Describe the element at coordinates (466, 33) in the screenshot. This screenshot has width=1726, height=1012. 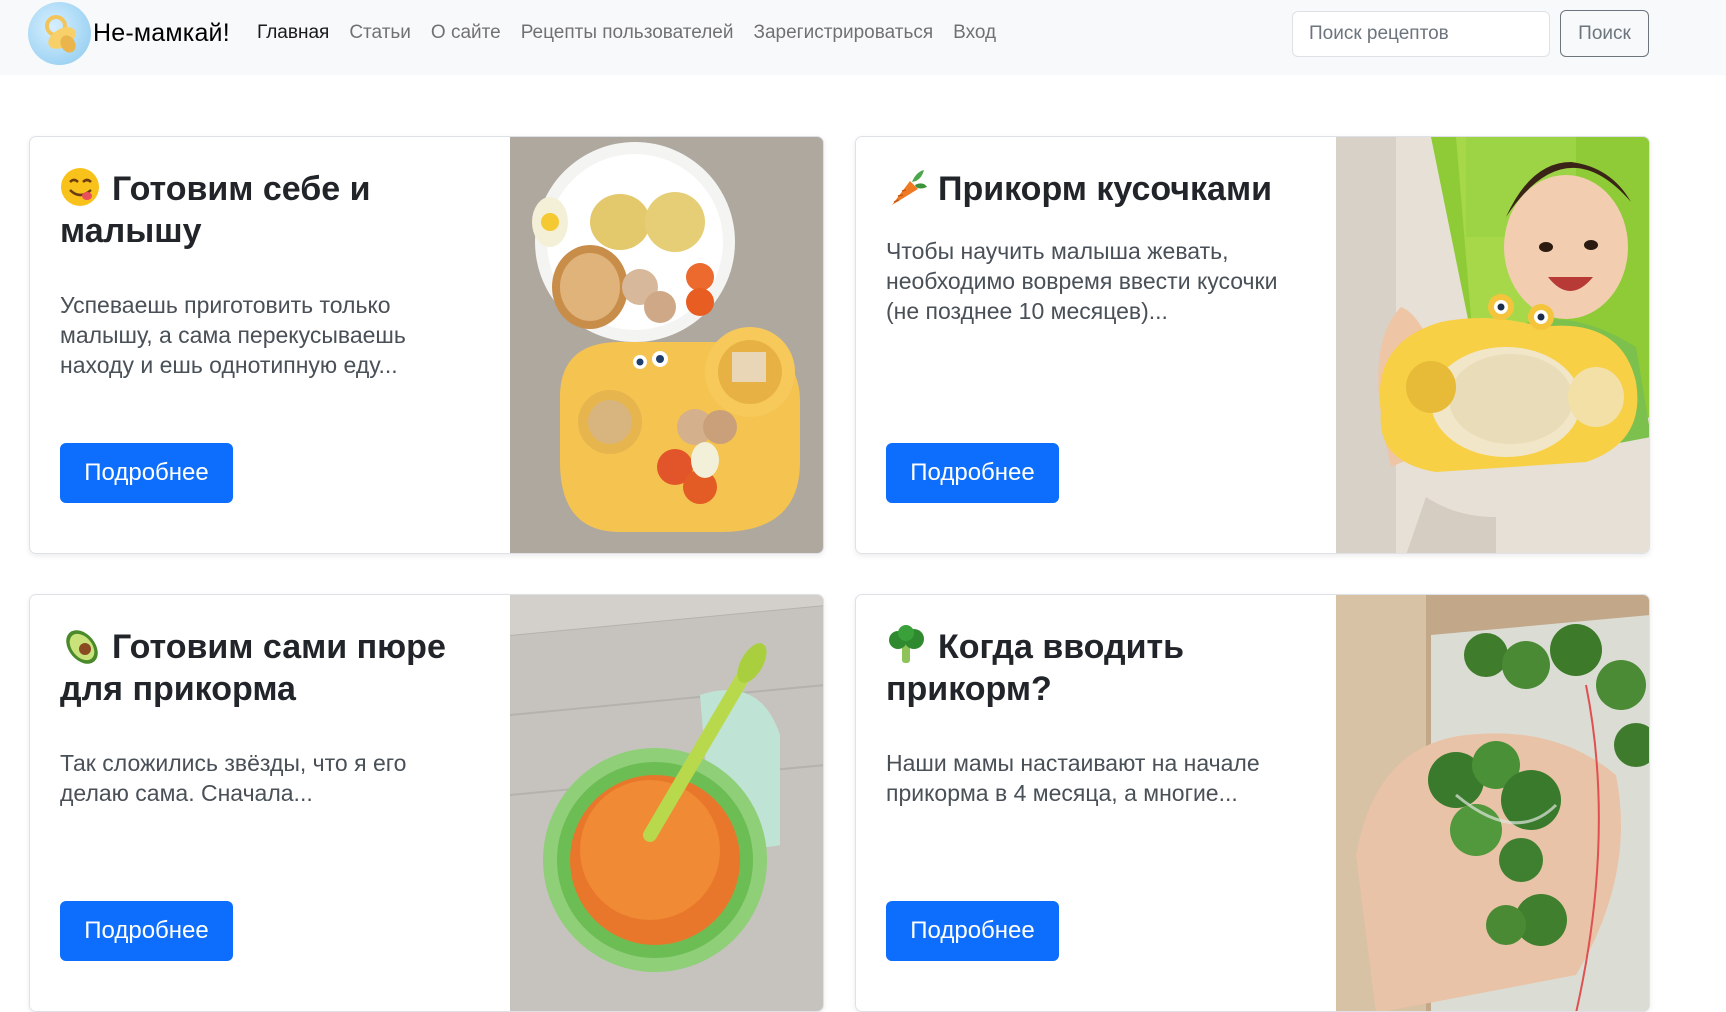
I see `nav-item-about: О сайте` at that location.